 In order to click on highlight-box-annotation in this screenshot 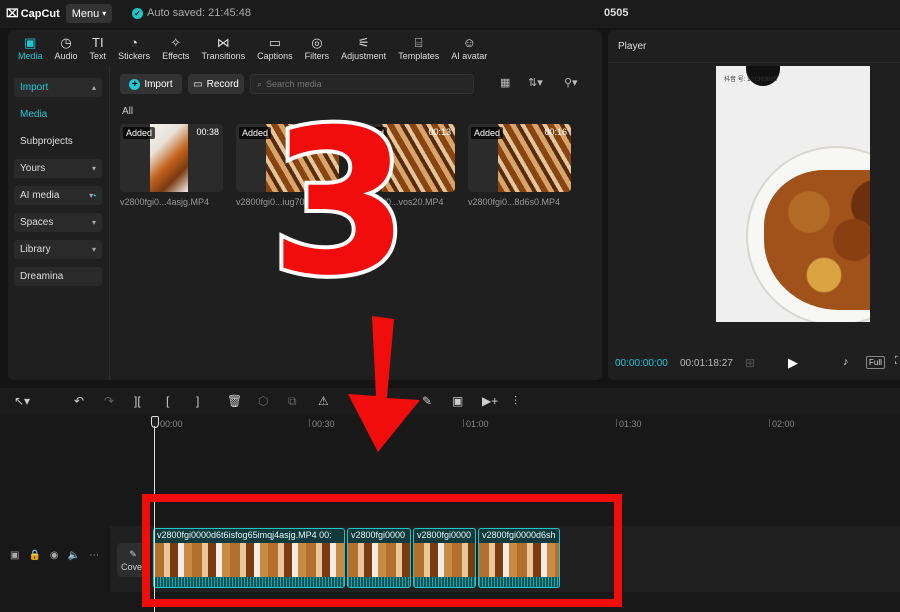, I will do `click(382, 550)`.